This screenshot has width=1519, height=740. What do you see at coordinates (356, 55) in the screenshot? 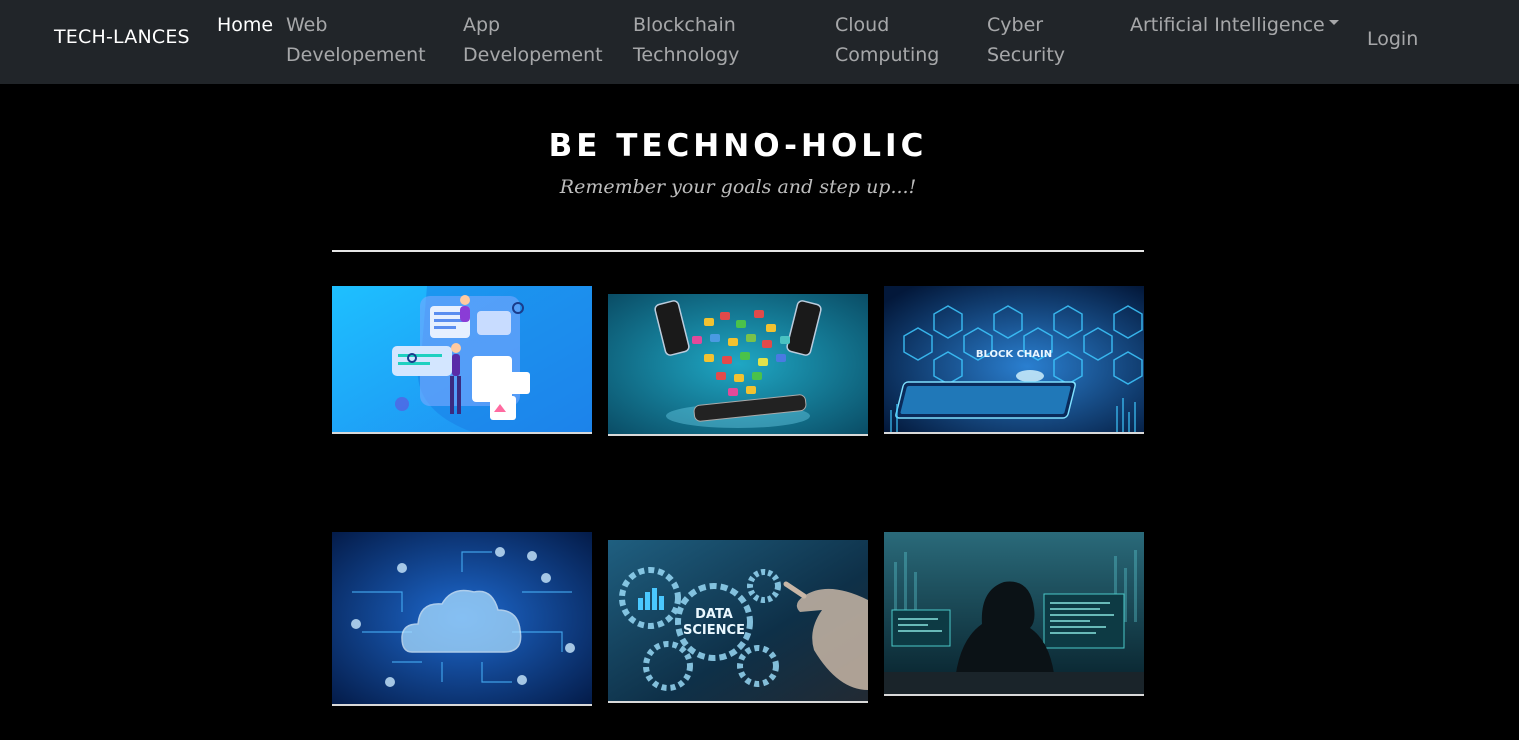
I see `nav-web-line2: Developement` at bounding box center [356, 55].